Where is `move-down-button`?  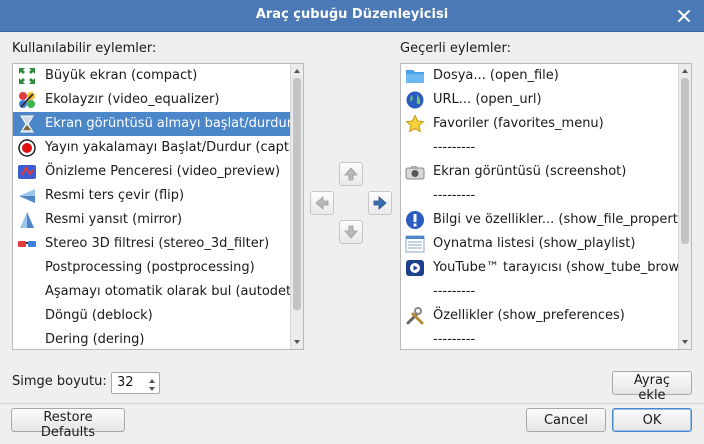
move-down-button is located at coordinates (351, 232).